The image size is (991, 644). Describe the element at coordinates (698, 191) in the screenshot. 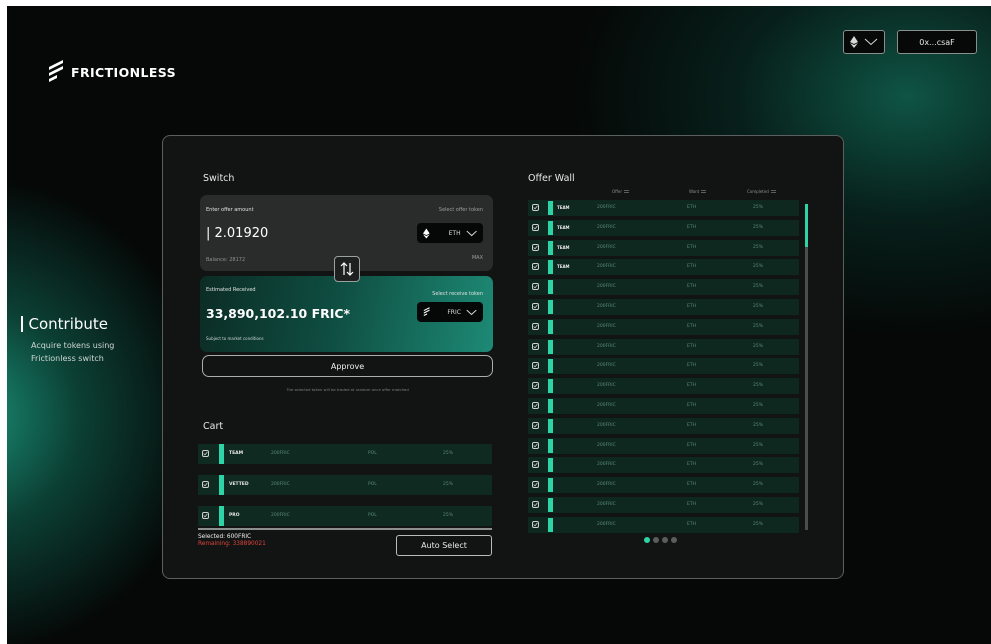

I see `column-header-want: Want` at that location.